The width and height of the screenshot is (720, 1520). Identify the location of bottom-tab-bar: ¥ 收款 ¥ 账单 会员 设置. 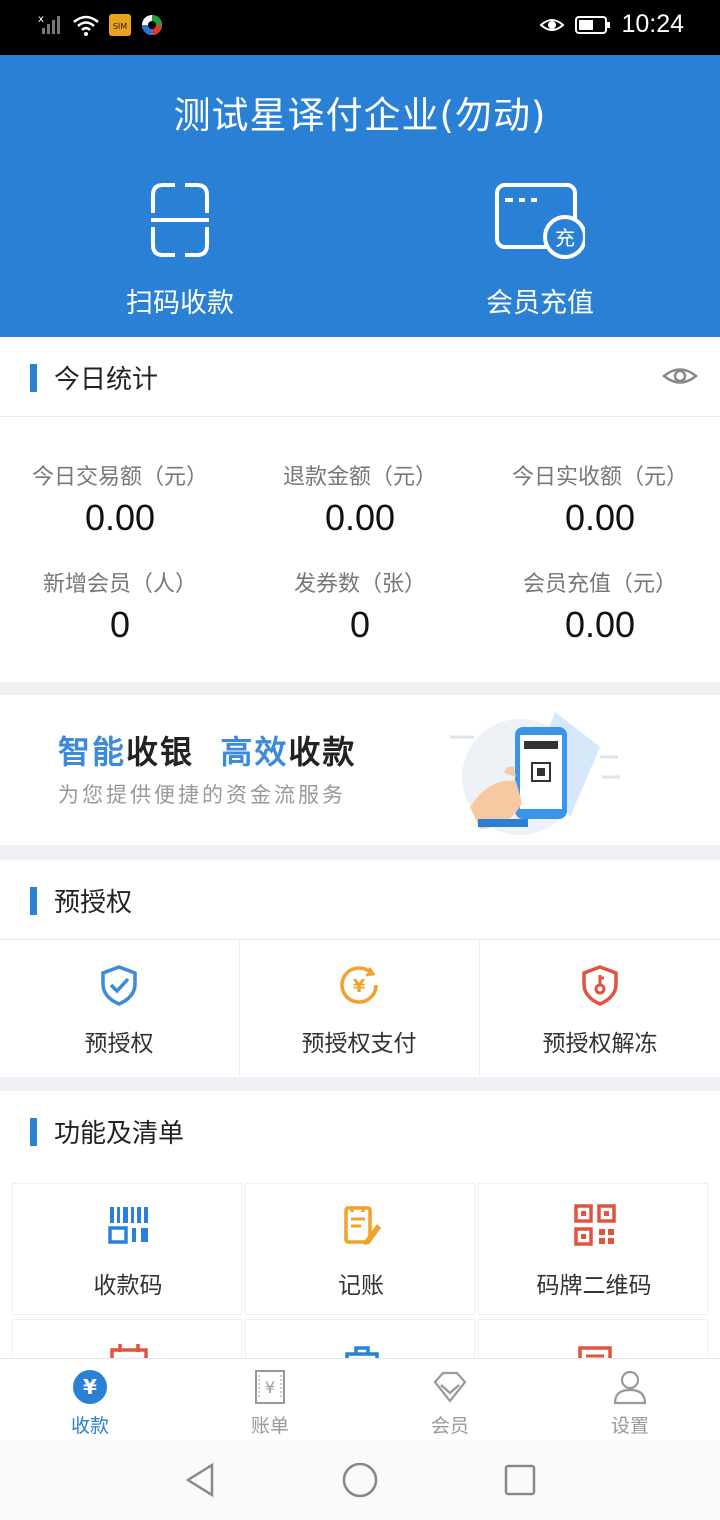
(360, 1399).